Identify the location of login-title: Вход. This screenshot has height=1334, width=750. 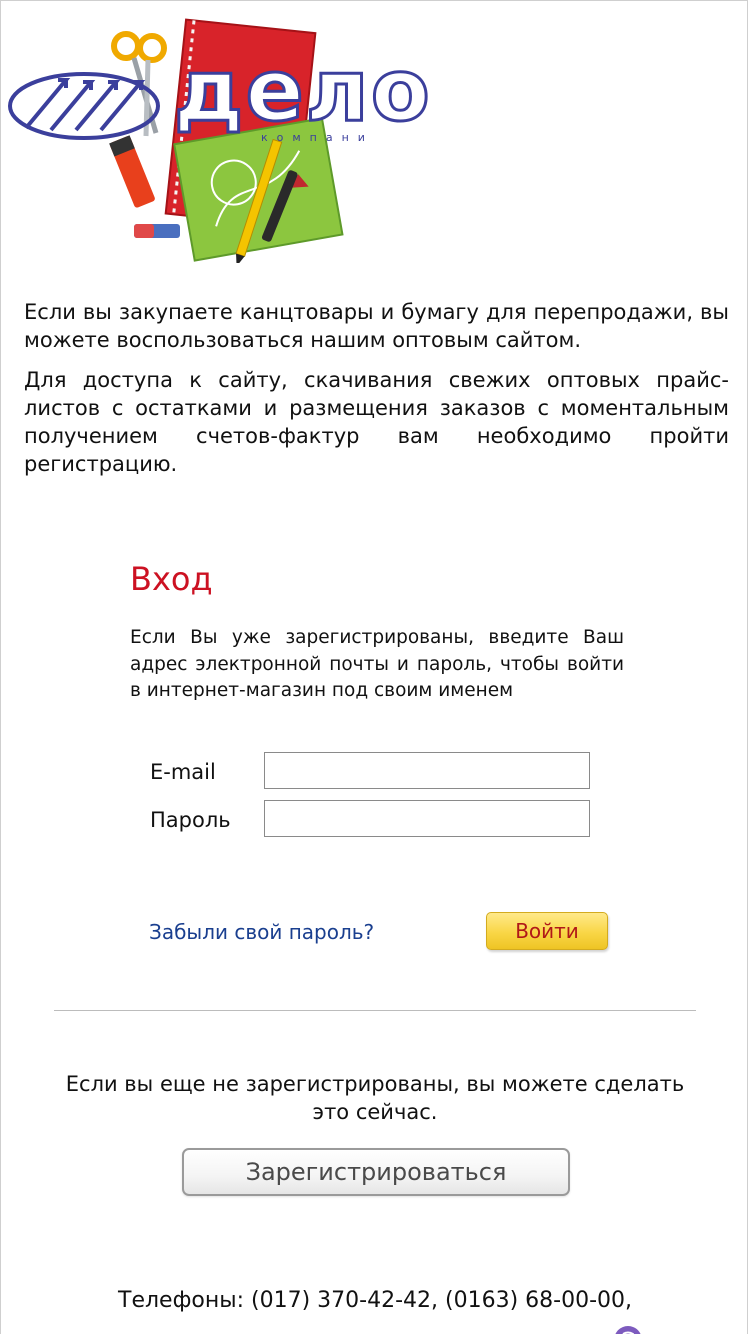
(171, 579).